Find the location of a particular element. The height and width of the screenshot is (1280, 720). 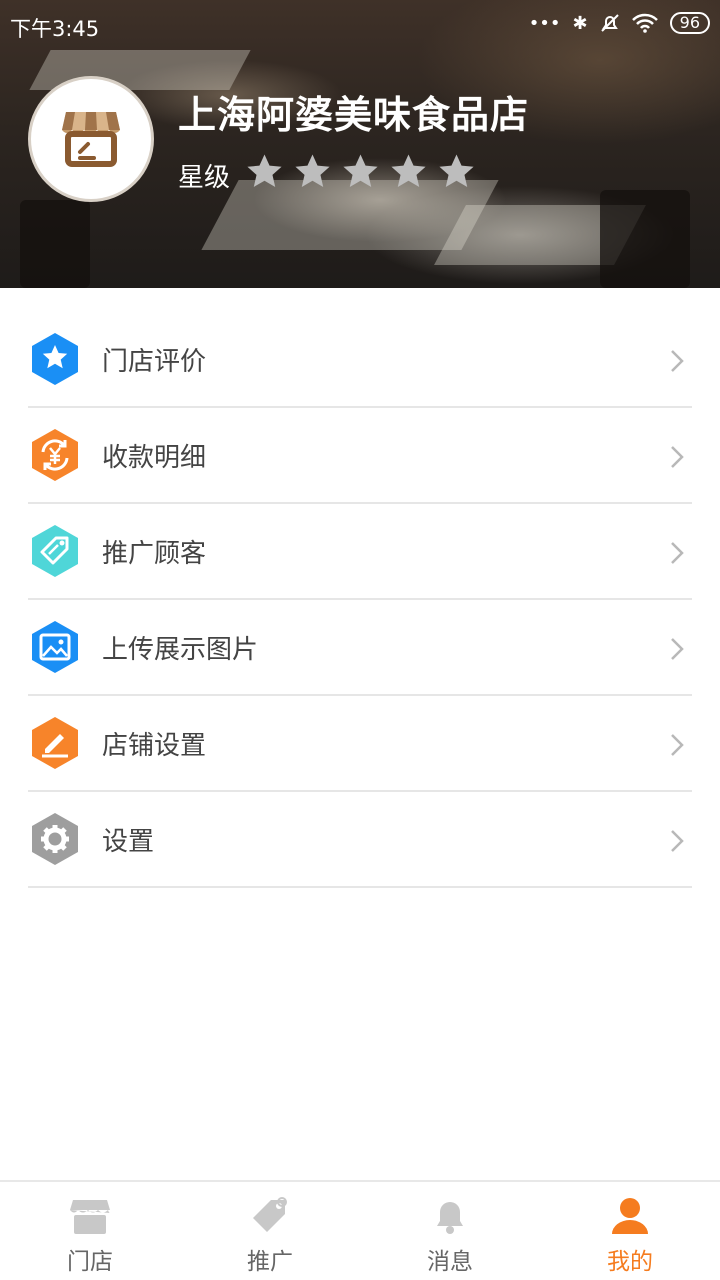

menu-item-label: 店铺设置 is located at coordinates (154, 745).